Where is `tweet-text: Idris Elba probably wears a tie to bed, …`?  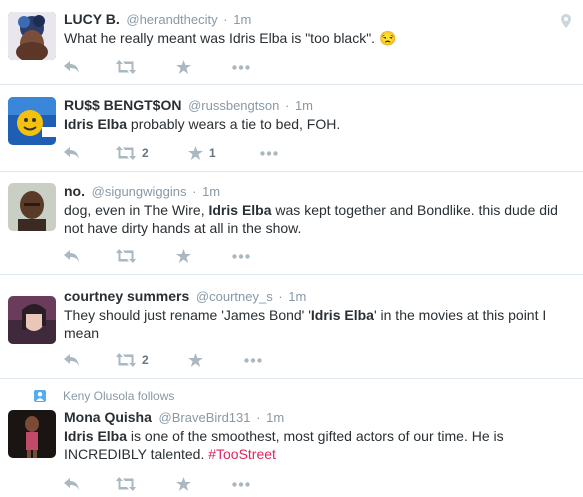 tweet-text: Idris Elba probably wears a tie to bed, … is located at coordinates (318, 124).